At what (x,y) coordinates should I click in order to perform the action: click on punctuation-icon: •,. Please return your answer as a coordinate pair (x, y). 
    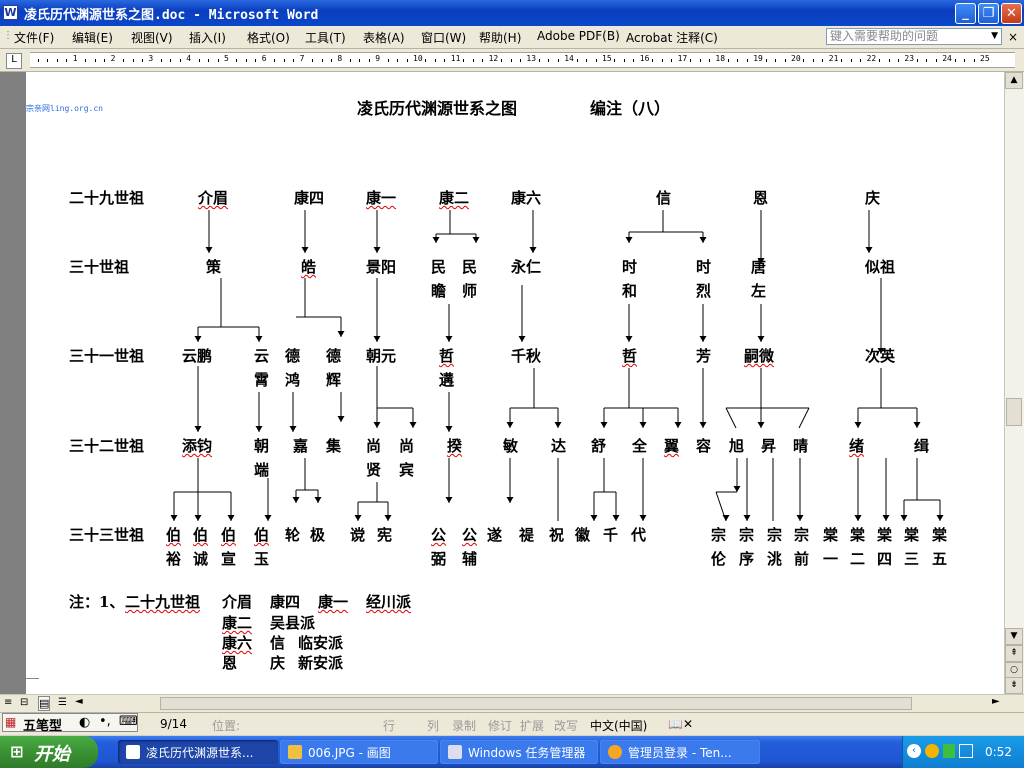
    Looking at the image, I should click on (105, 721).